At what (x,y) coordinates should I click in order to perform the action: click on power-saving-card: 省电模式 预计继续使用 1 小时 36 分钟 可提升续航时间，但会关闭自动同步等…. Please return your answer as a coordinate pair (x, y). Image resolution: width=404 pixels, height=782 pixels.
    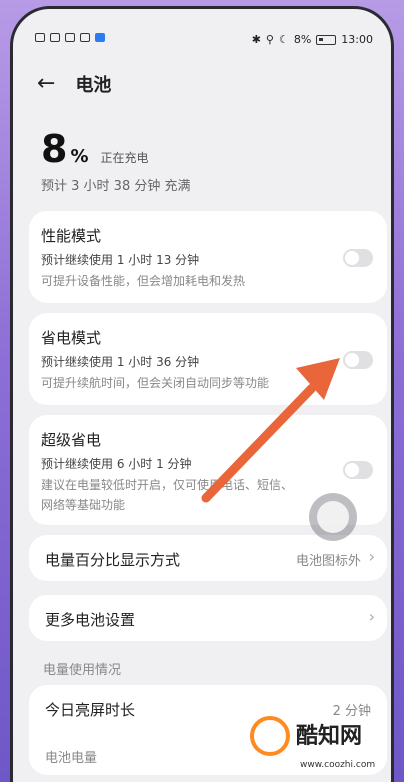
    Looking at the image, I should click on (208, 359).